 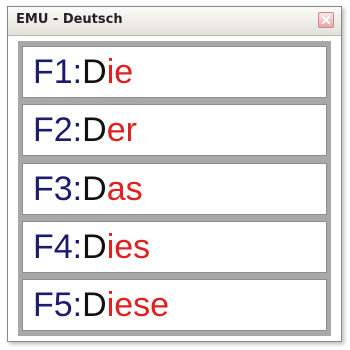 I want to click on suggestion-item-f1: F1: Die, so click(x=174, y=72).